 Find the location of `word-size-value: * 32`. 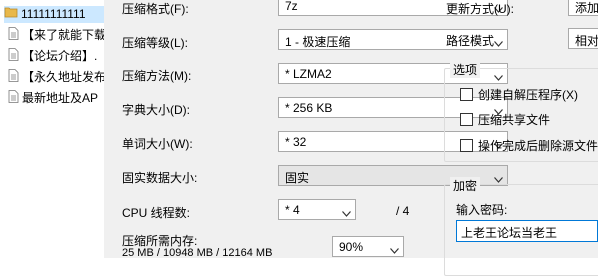

word-size-value: * 32 is located at coordinates (296, 142).